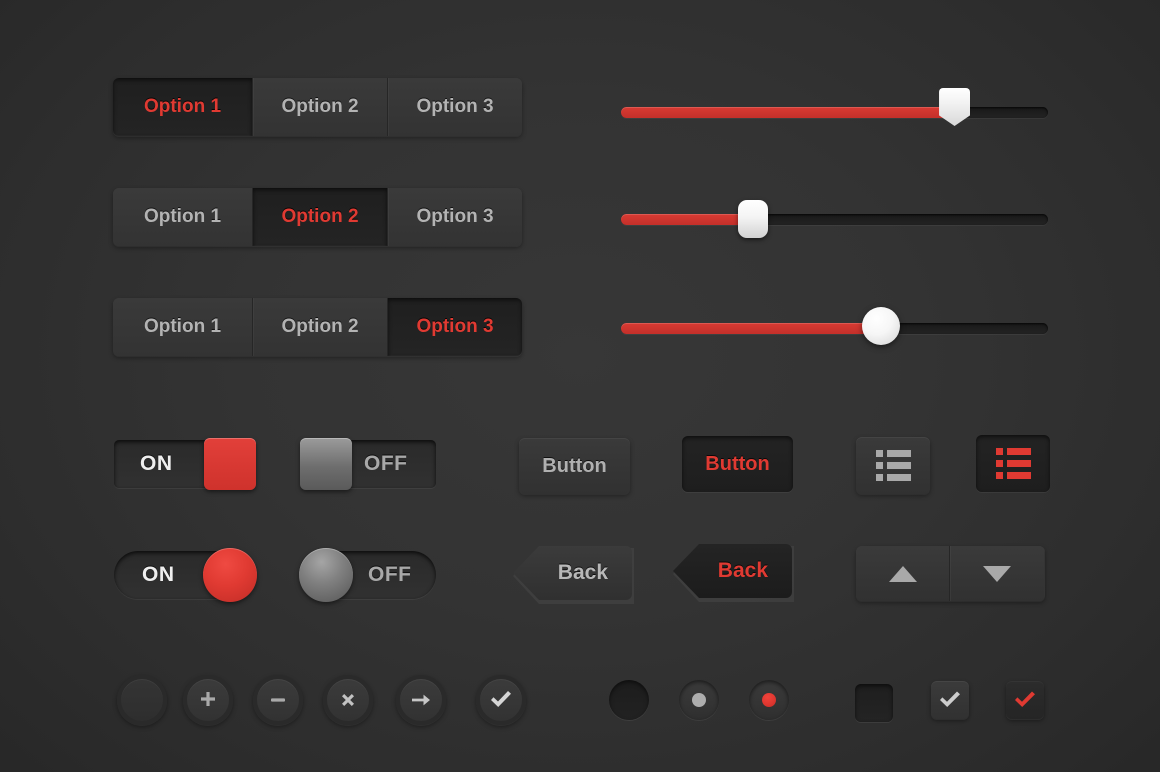 The height and width of the screenshot is (772, 1160). I want to click on slider-pin-handle, so click(834, 110).